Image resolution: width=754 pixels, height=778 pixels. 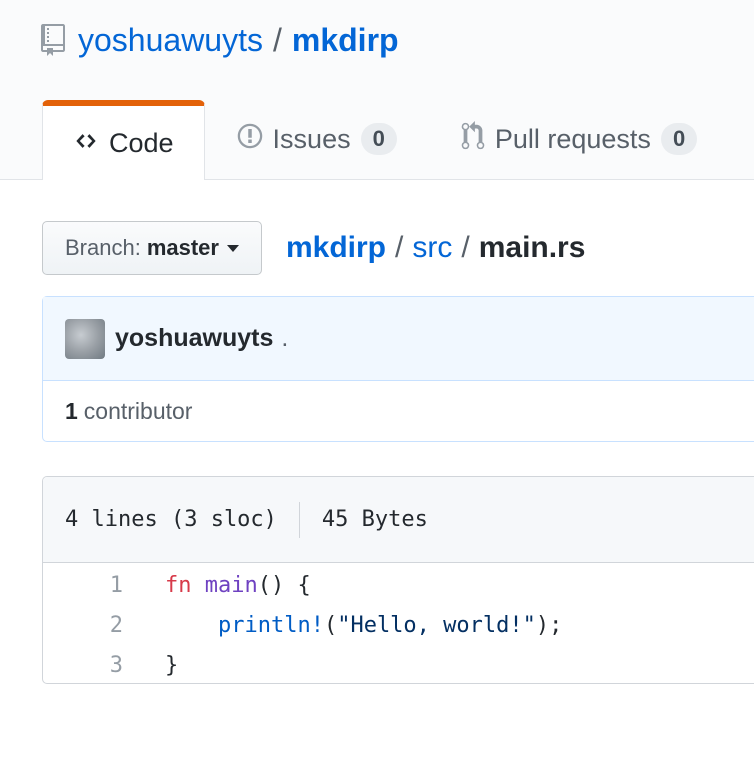 What do you see at coordinates (191, 625) in the screenshot?
I see `indent-token` at bounding box center [191, 625].